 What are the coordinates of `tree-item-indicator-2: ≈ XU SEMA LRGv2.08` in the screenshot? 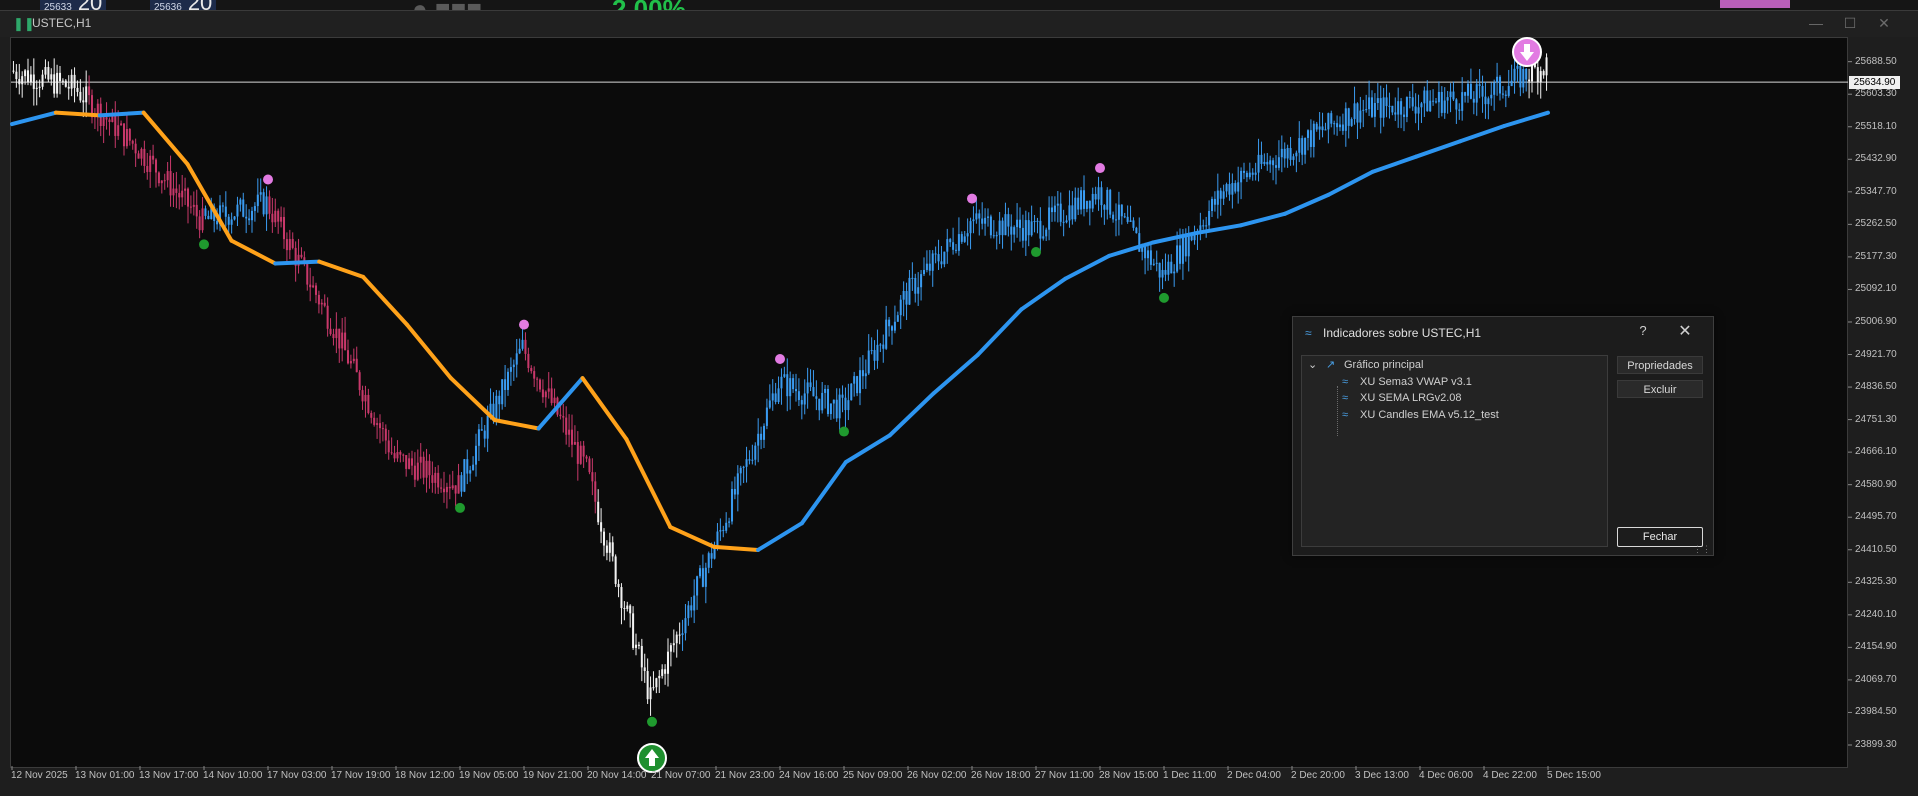 It's located at (1402, 398).